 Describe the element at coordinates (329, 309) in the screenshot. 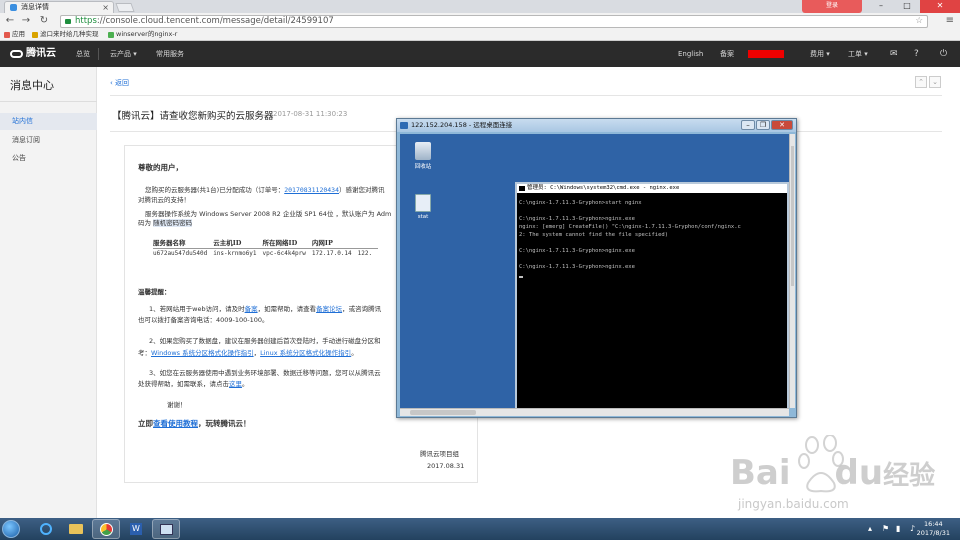

I see `filing-forum-link: 备案论坛` at that location.